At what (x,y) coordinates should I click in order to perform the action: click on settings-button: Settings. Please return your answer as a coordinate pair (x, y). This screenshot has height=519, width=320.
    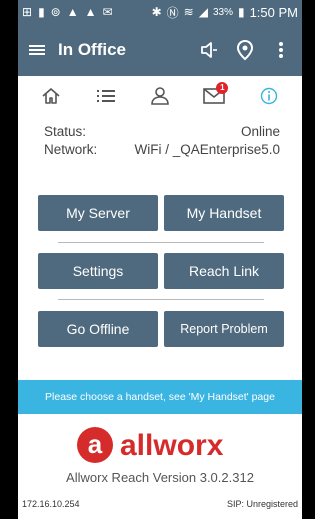
    Looking at the image, I should click on (98, 271).